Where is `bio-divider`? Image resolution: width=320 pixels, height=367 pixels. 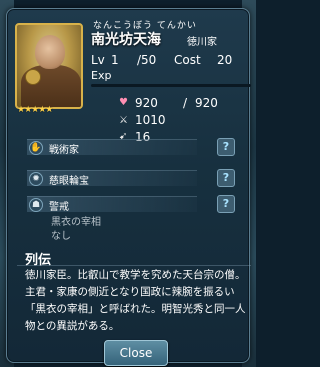 bio-divider is located at coordinates (134, 265).